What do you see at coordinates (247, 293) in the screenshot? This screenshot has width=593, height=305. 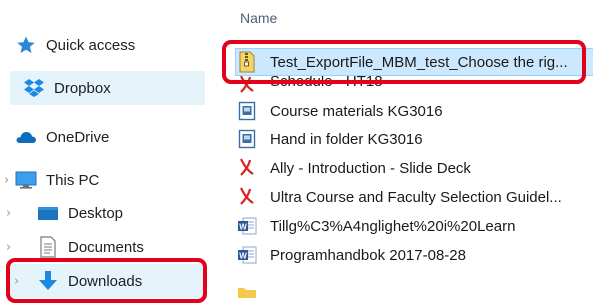 I see `folder-icon` at bounding box center [247, 293].